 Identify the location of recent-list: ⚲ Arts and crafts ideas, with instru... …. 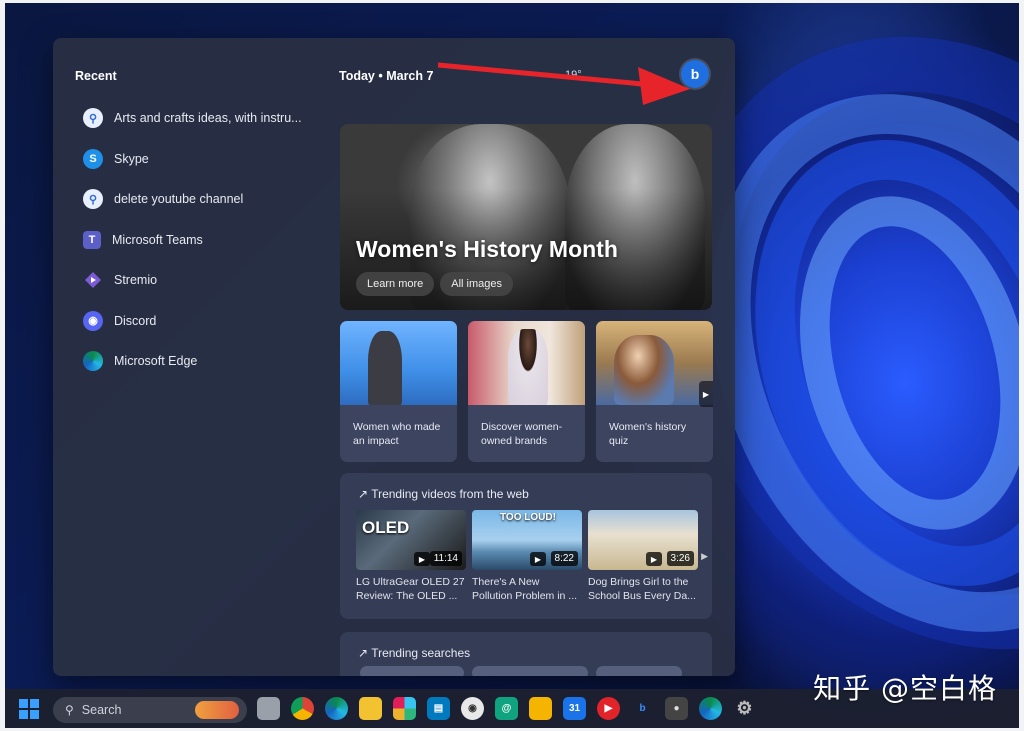
(203, 240).